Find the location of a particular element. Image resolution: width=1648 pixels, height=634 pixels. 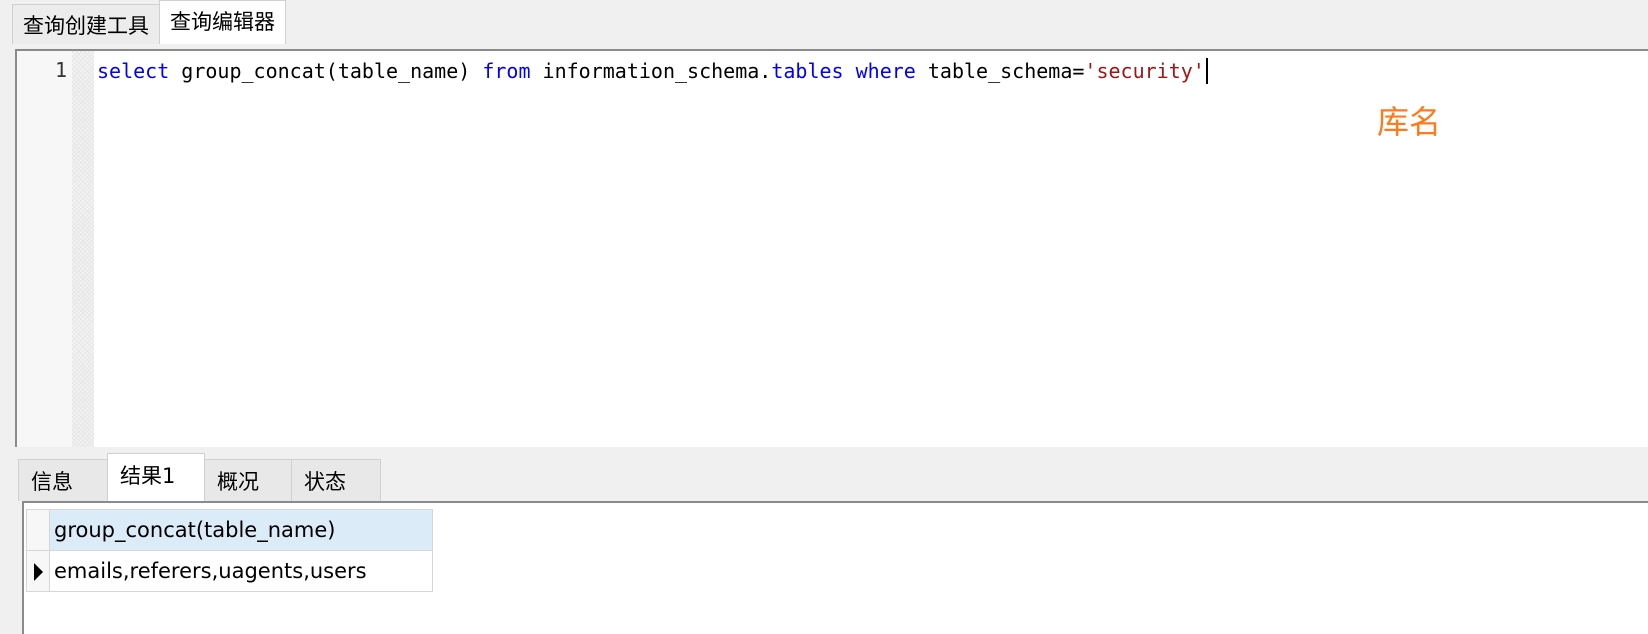

tab-profile: 概况 is located at coordinates (248, 480).